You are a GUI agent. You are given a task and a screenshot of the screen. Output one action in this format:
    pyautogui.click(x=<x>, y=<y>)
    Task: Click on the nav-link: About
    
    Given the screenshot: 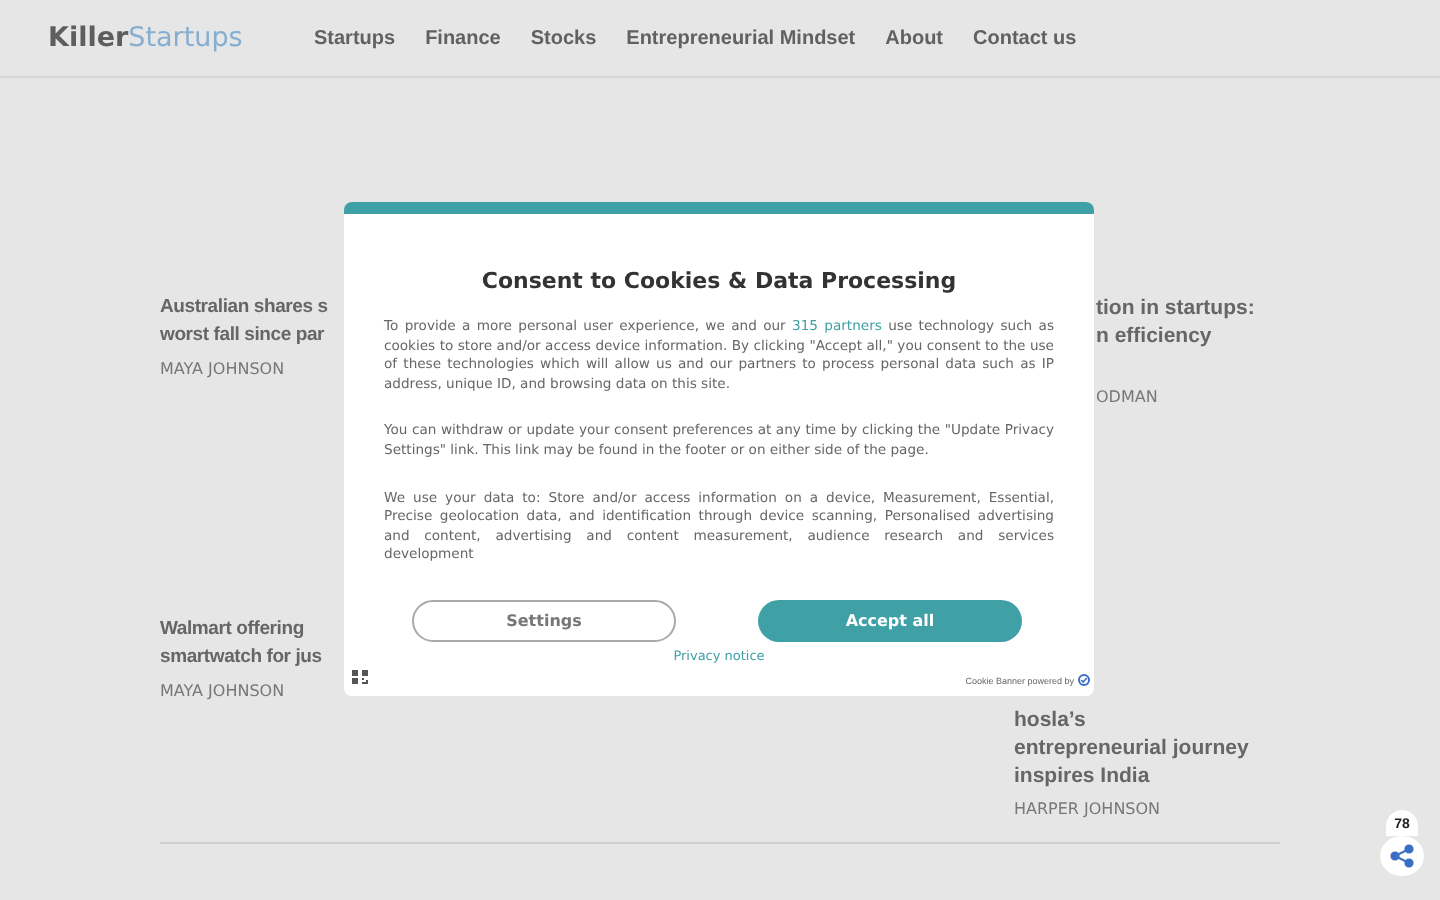 What is the action you would take?
    pyautogui.click(x=914, y=38)
    